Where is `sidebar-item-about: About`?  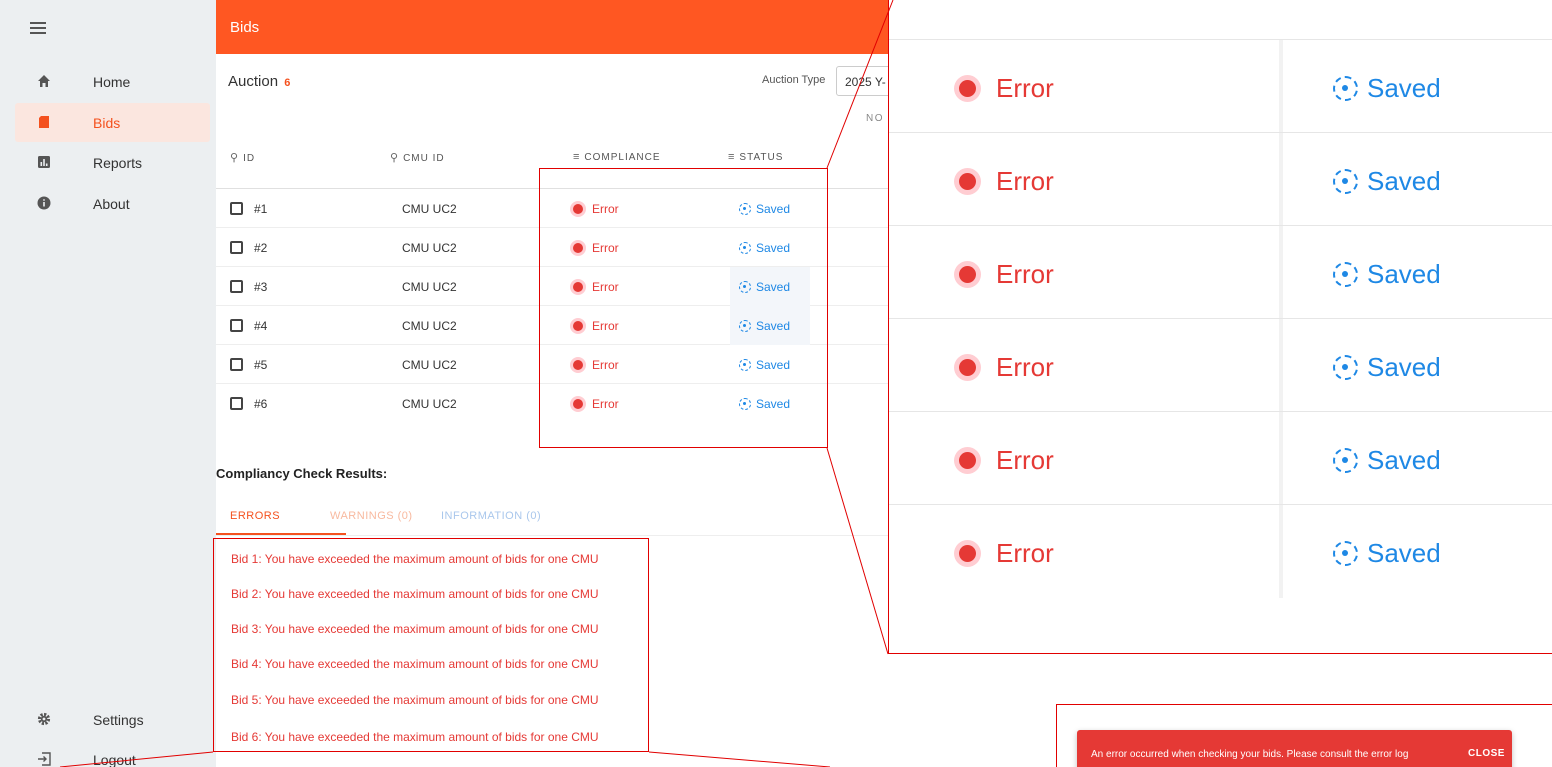 sidebar-item-about: About is located at coordinates (112, 203).